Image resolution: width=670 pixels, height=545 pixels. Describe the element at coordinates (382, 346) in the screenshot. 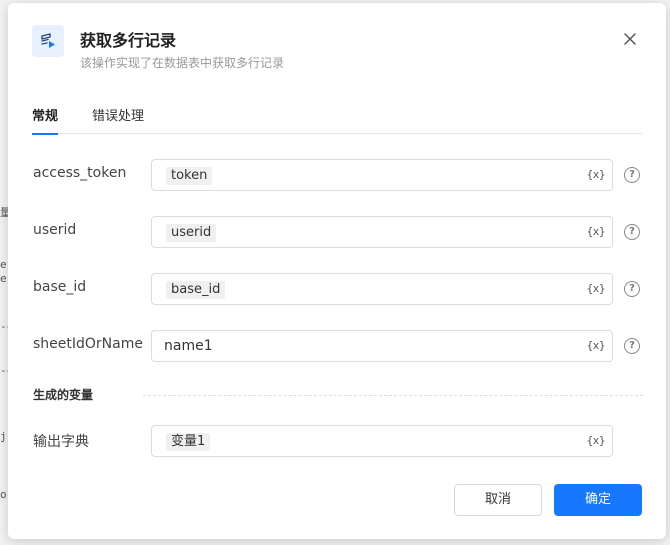

I see `sheet-id-or-name-input: name1 {x}` at that location.